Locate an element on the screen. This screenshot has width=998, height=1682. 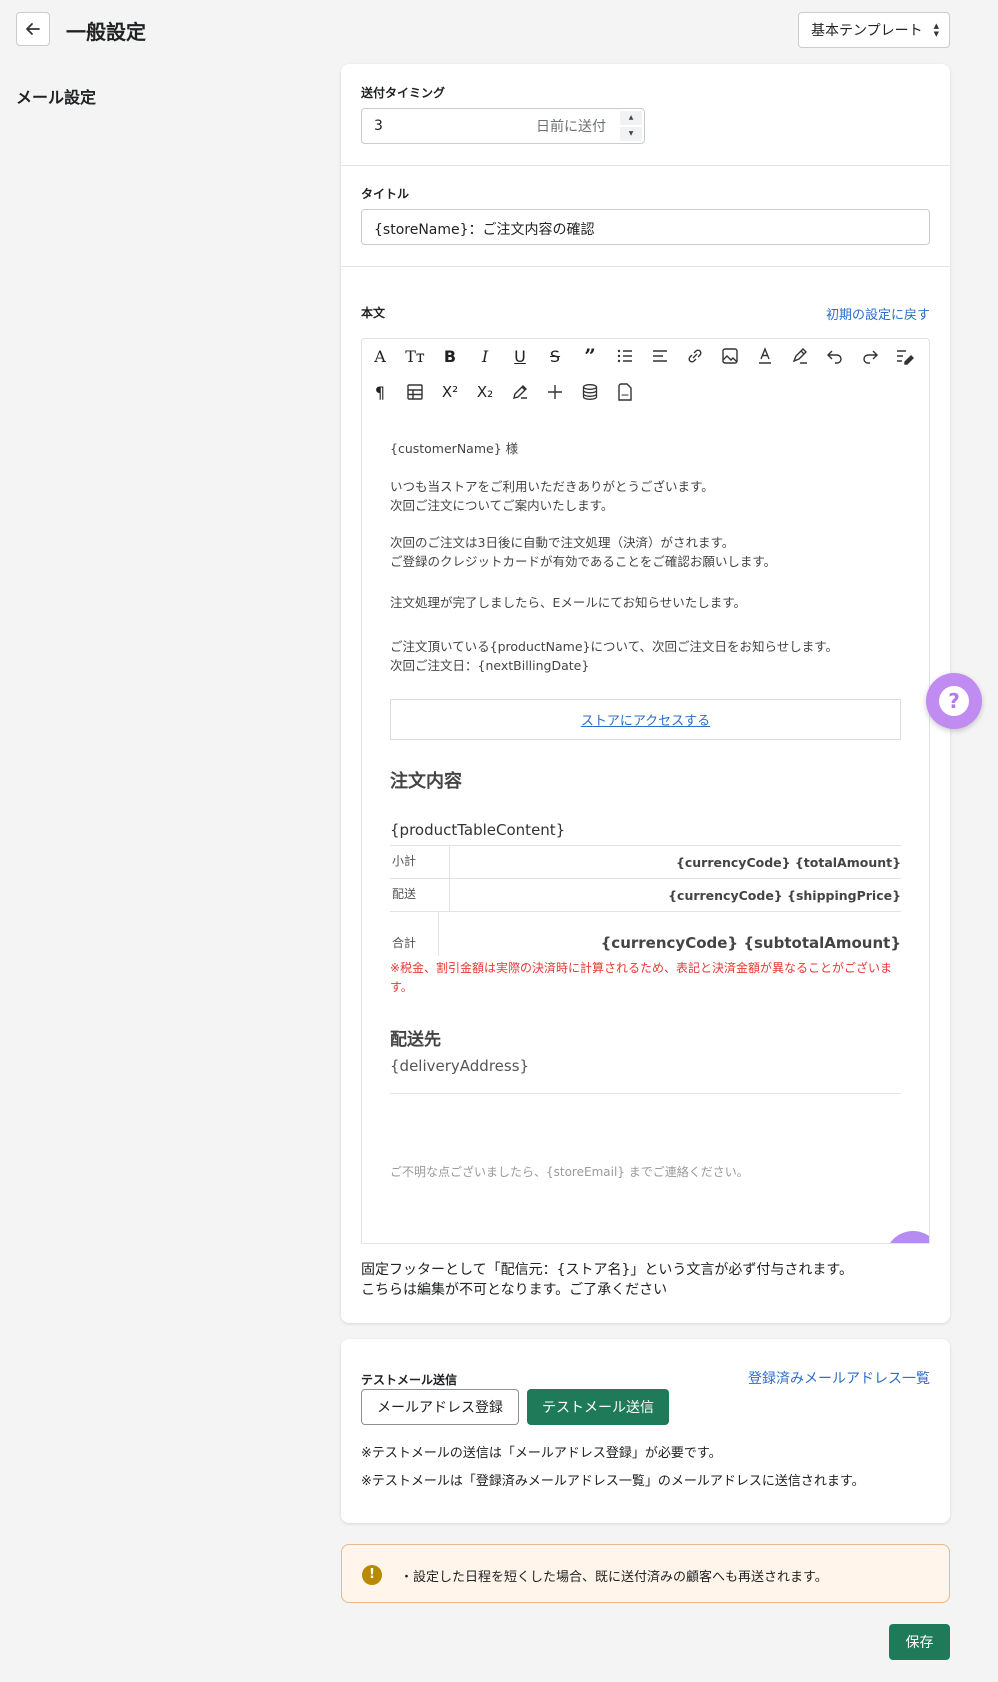
summary-label: 小計 is located at coordinates (420, 862).